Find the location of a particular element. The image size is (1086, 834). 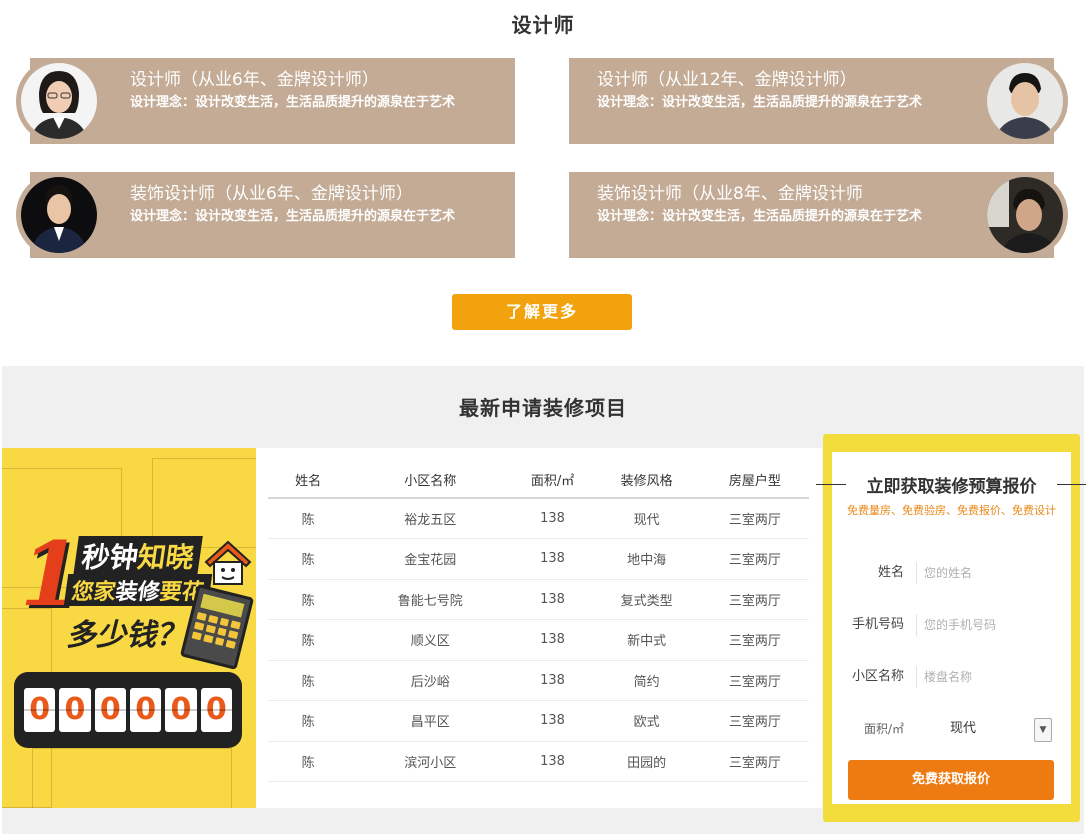

cell-style: 现代 is located at coordinates (646, 518).